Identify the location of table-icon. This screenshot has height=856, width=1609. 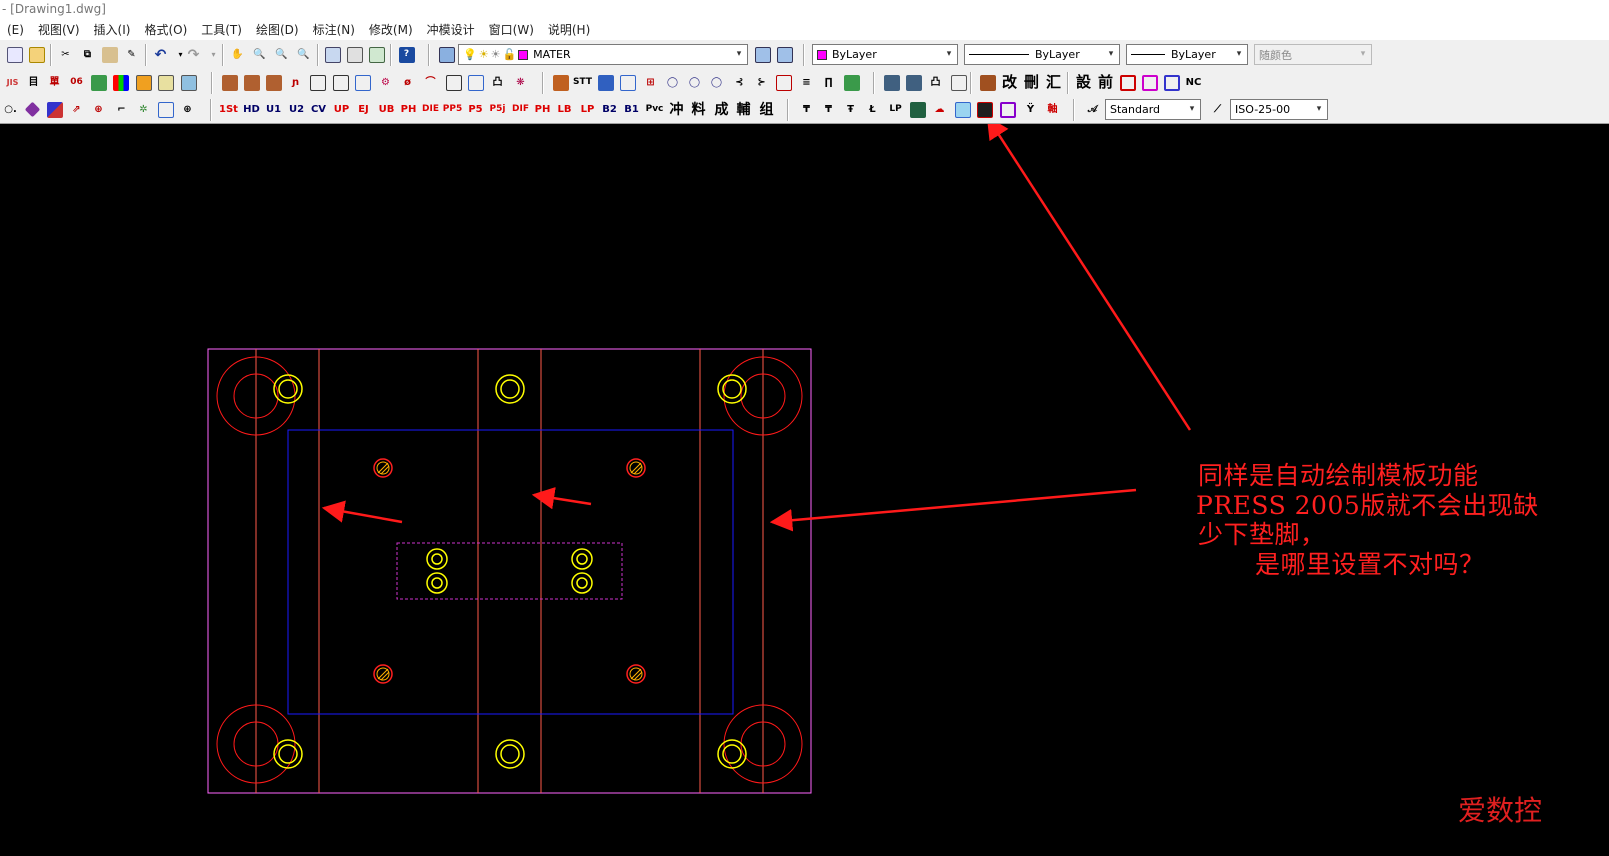
(143, 82).